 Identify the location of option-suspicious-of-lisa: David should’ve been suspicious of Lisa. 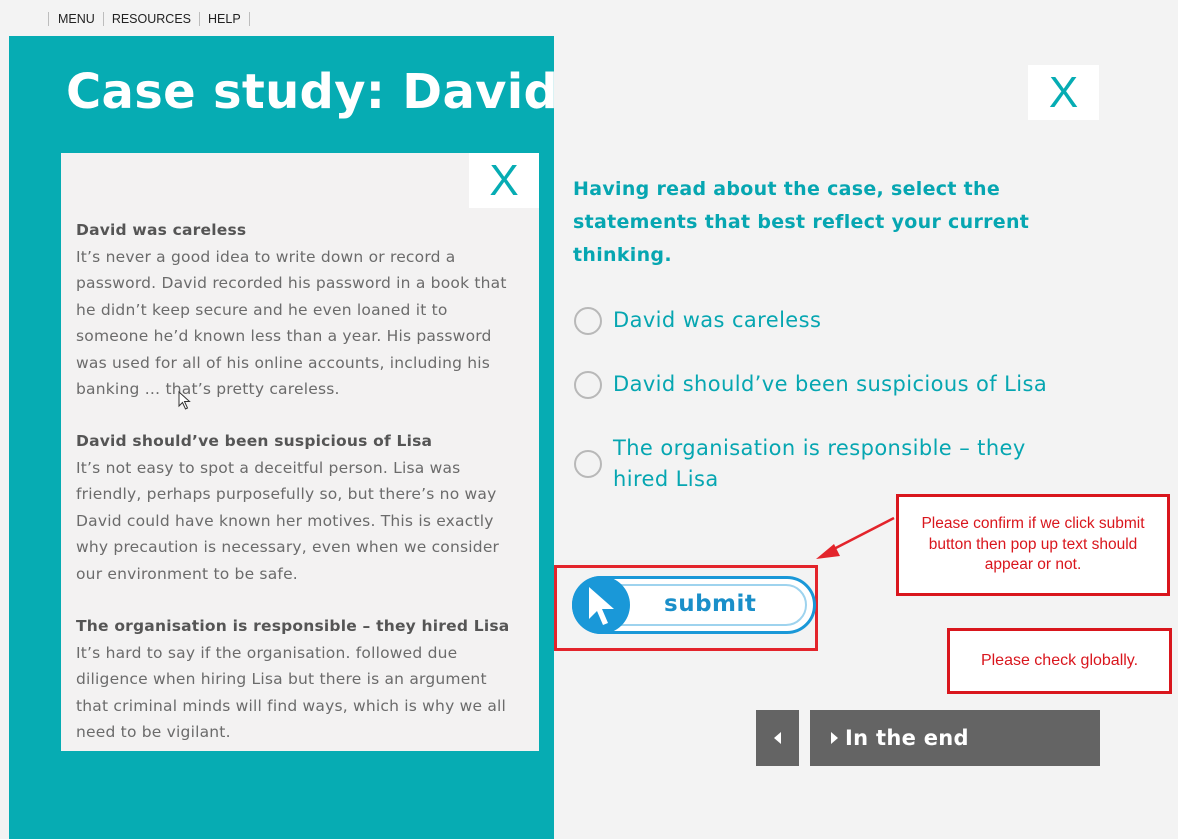
(810, 384).